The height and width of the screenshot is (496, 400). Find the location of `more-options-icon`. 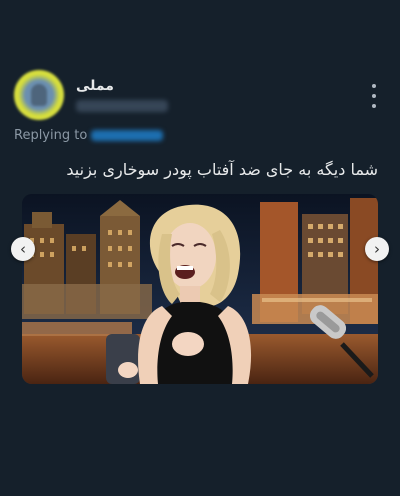

more-options-icon is located at coordinates (374, 96).